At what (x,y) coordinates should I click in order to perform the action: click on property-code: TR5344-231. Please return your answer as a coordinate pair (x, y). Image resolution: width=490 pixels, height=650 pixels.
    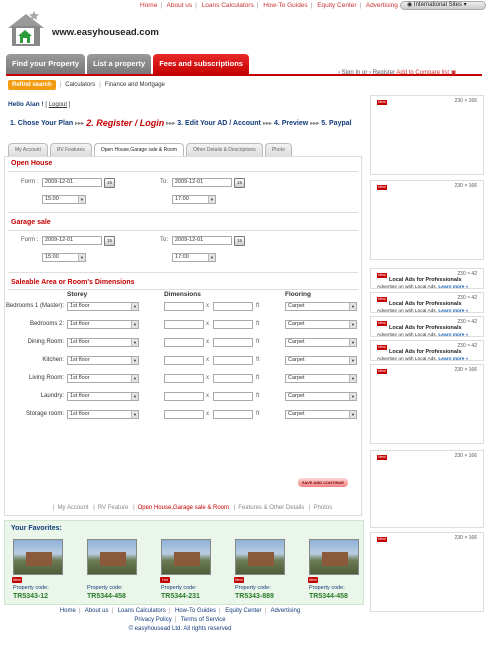
    Looking at the image, I should click on (180, 596).